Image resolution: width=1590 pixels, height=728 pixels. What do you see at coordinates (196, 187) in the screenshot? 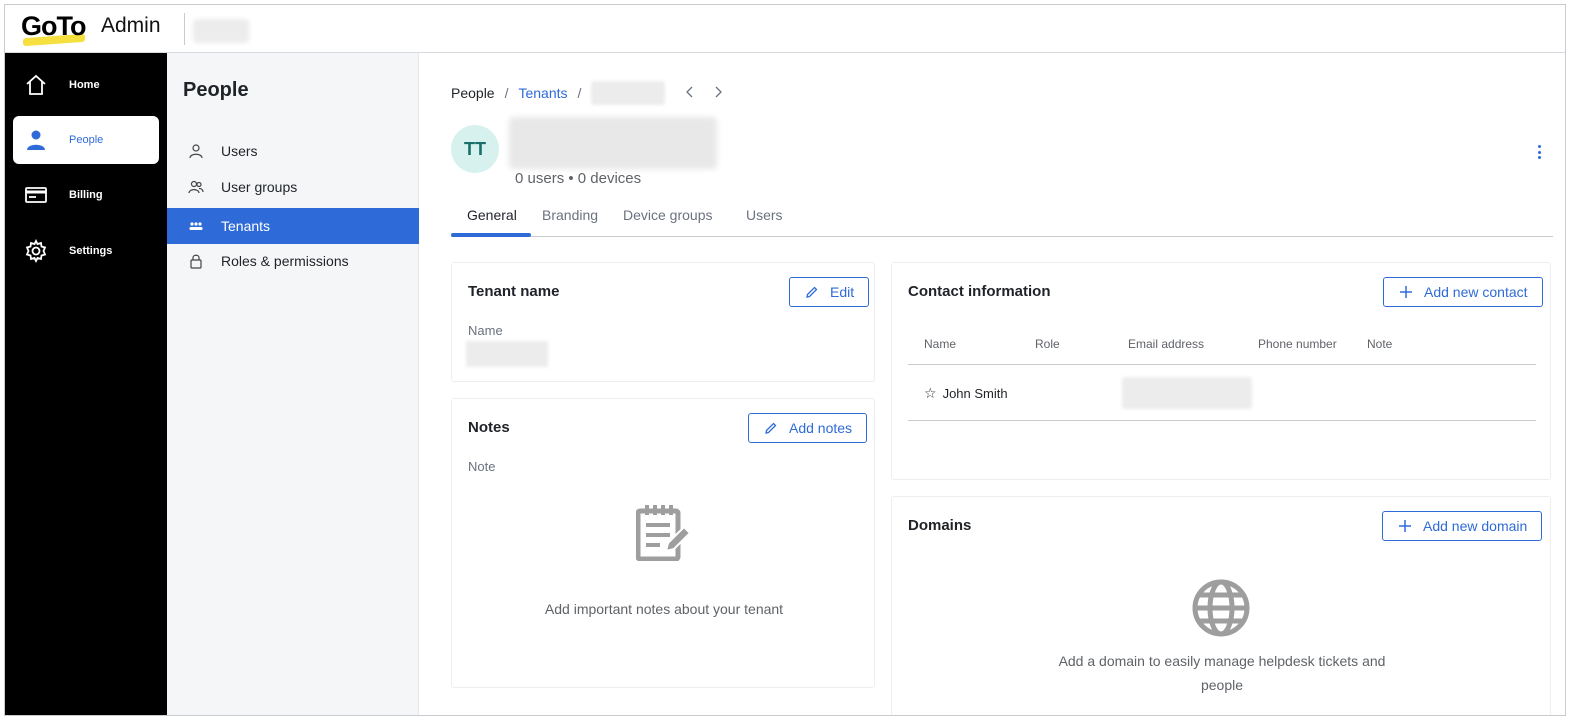
I see `user-groups-icon` at bounding box center [196, 187].